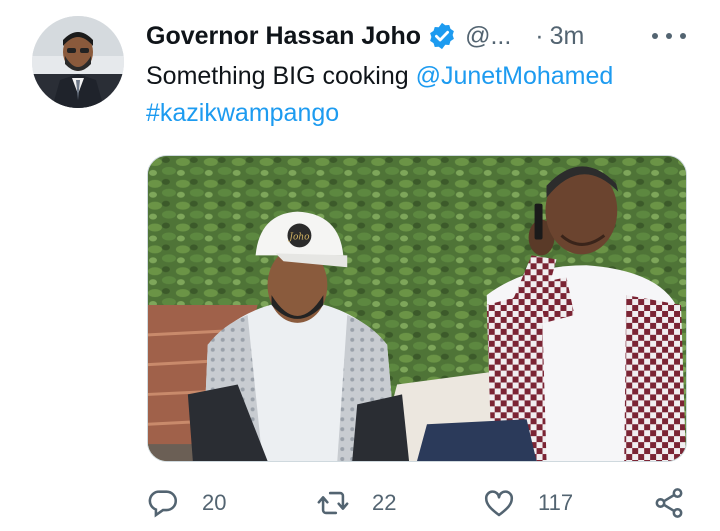 This screenshot has width=720, height=531. What do you see at coordinates (442, 36) in the screenshot?
I see `verified-badge-icon` at bounding box center [442, 36].